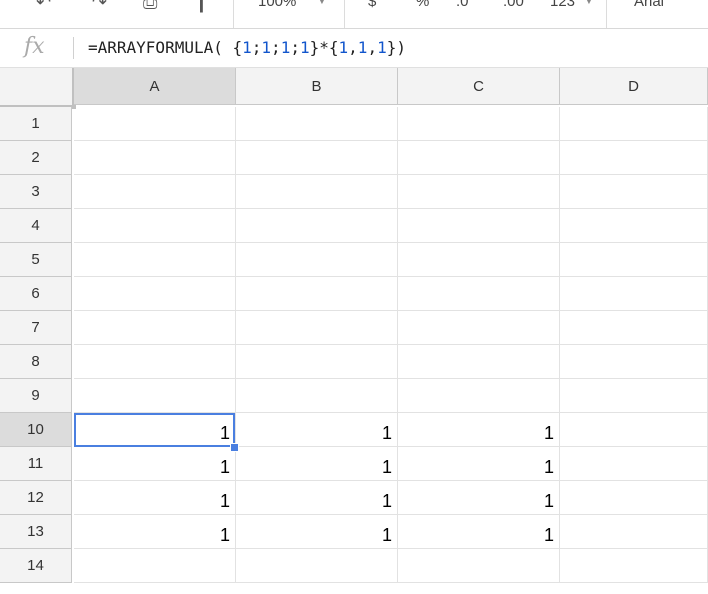 The image size is (708, 594). Describe the element at coordinates (317, 396) in the screenshot. I see `cell-b9` at that location.